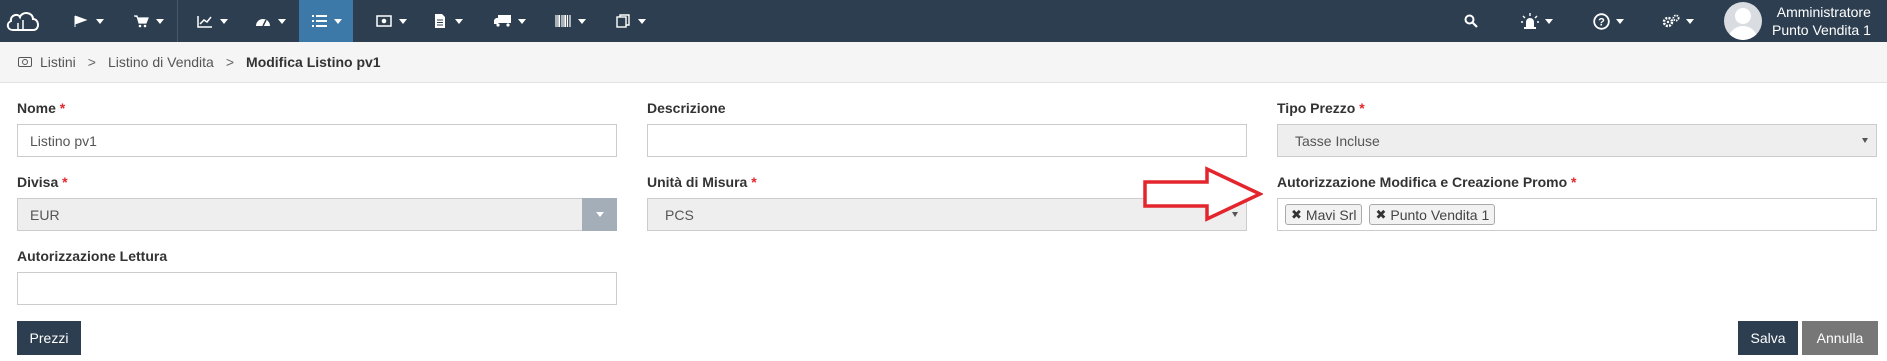 The image size is (1887, 361). I want to click on cloud-logo, so click(23, 21).